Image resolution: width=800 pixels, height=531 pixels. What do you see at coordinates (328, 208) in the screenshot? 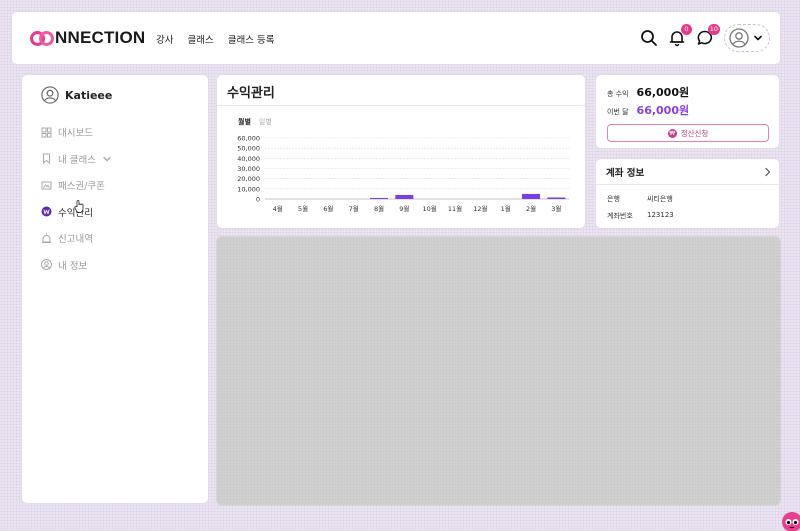
I see `x-tick-label: 6월` at bounding box center [328, 208].